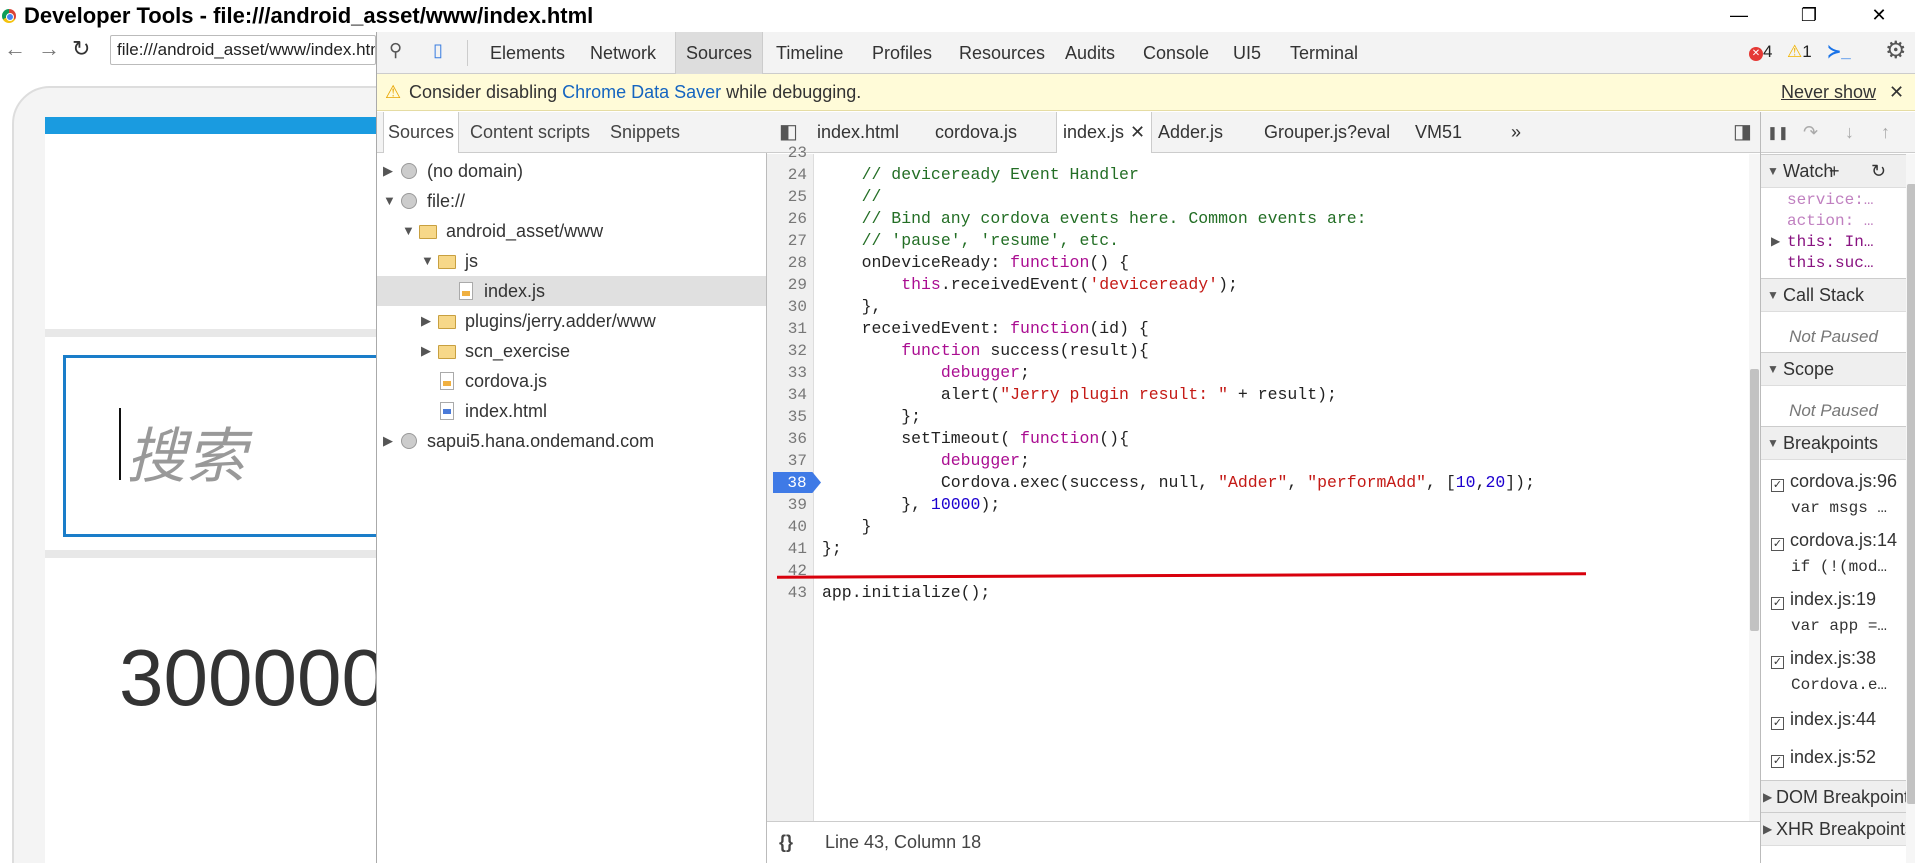 This screenshot has width=1915, height=863. What do you see at coordinates (797, 263) in the screenshot?
I see `line-number: 28` at bounding box center [797, 263].